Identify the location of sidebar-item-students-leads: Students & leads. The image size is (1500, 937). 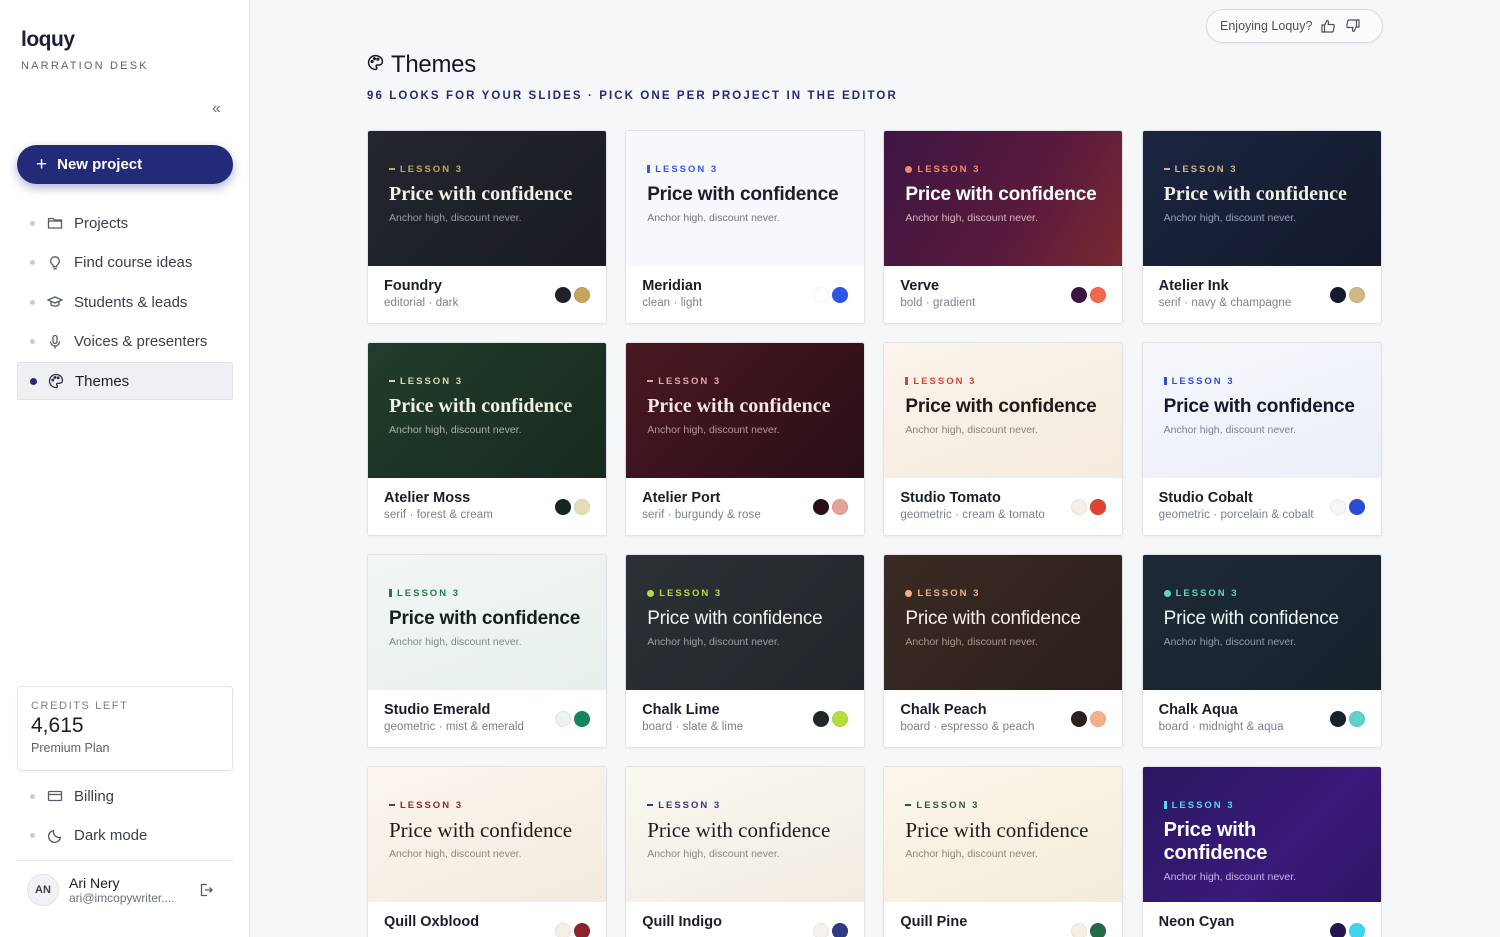
(125, 302).